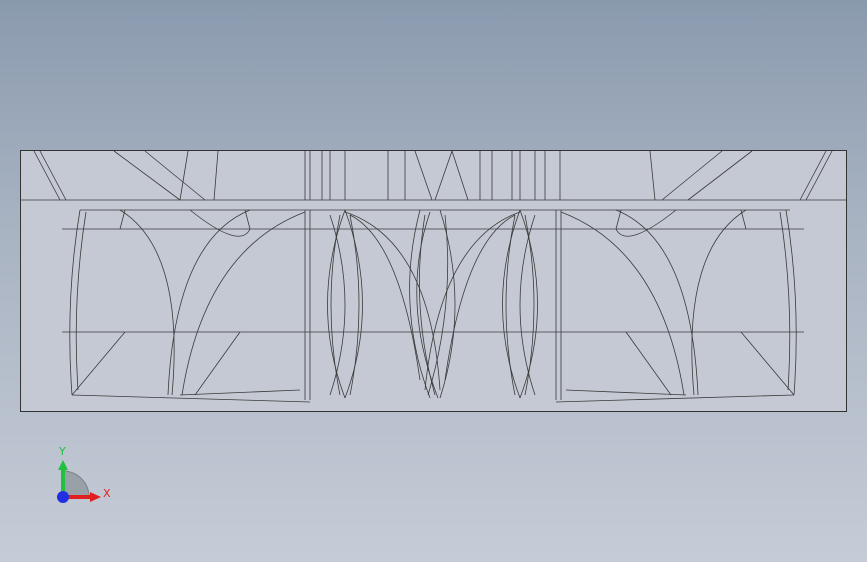 This screenshot has width=867, height=562. Describe the element at coordinates (84, 474) in the screenshot. I see `reference-triad: Y X` at that location.